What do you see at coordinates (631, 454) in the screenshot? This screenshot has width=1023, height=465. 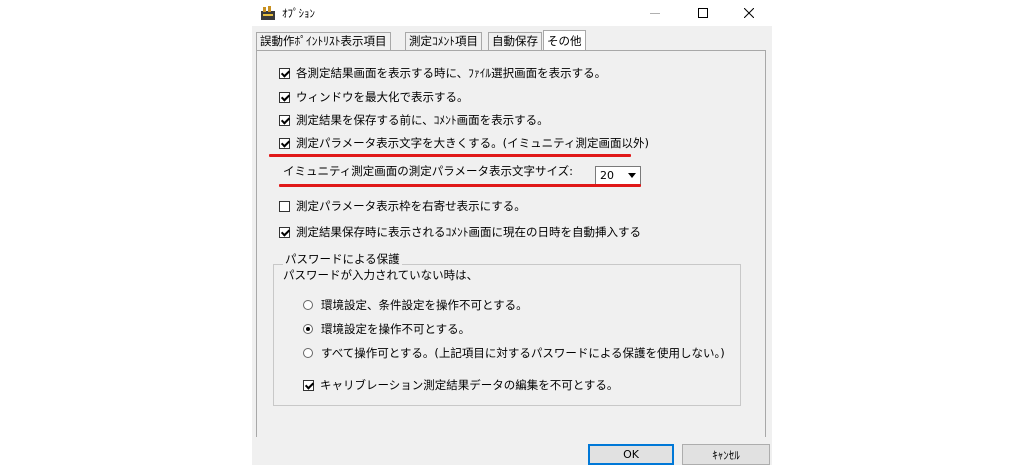 I see `ok-button: OK` at bounding box center [631, 454].